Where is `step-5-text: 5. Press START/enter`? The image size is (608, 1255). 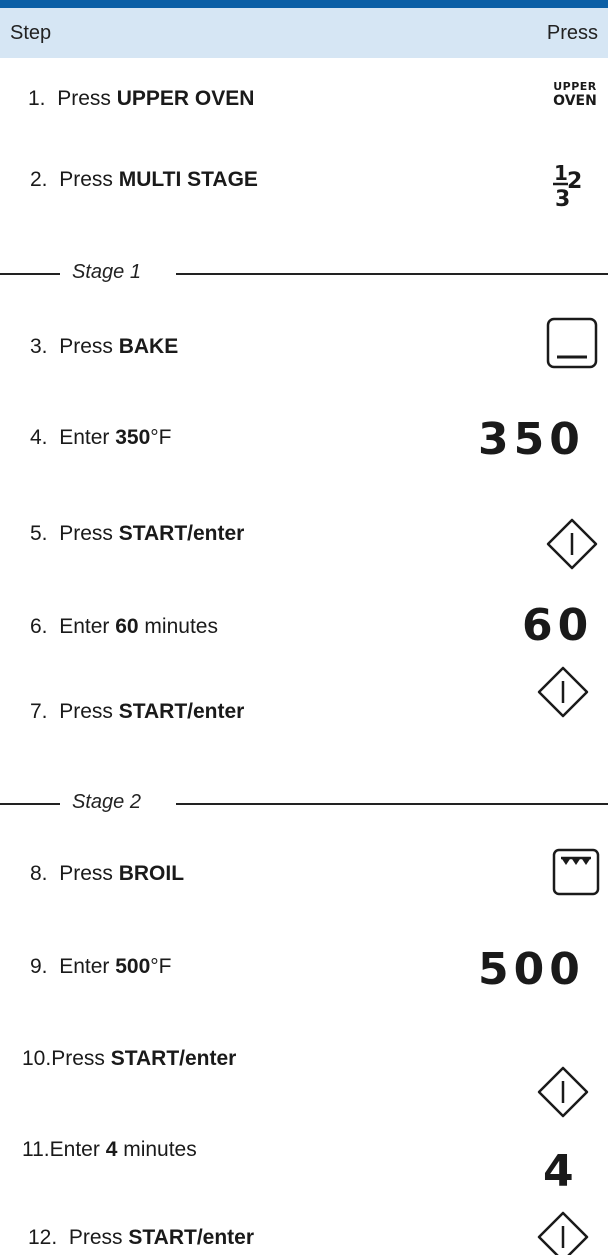 step-5-text: 5. Press START/enter is located at coordinates (137, 533).